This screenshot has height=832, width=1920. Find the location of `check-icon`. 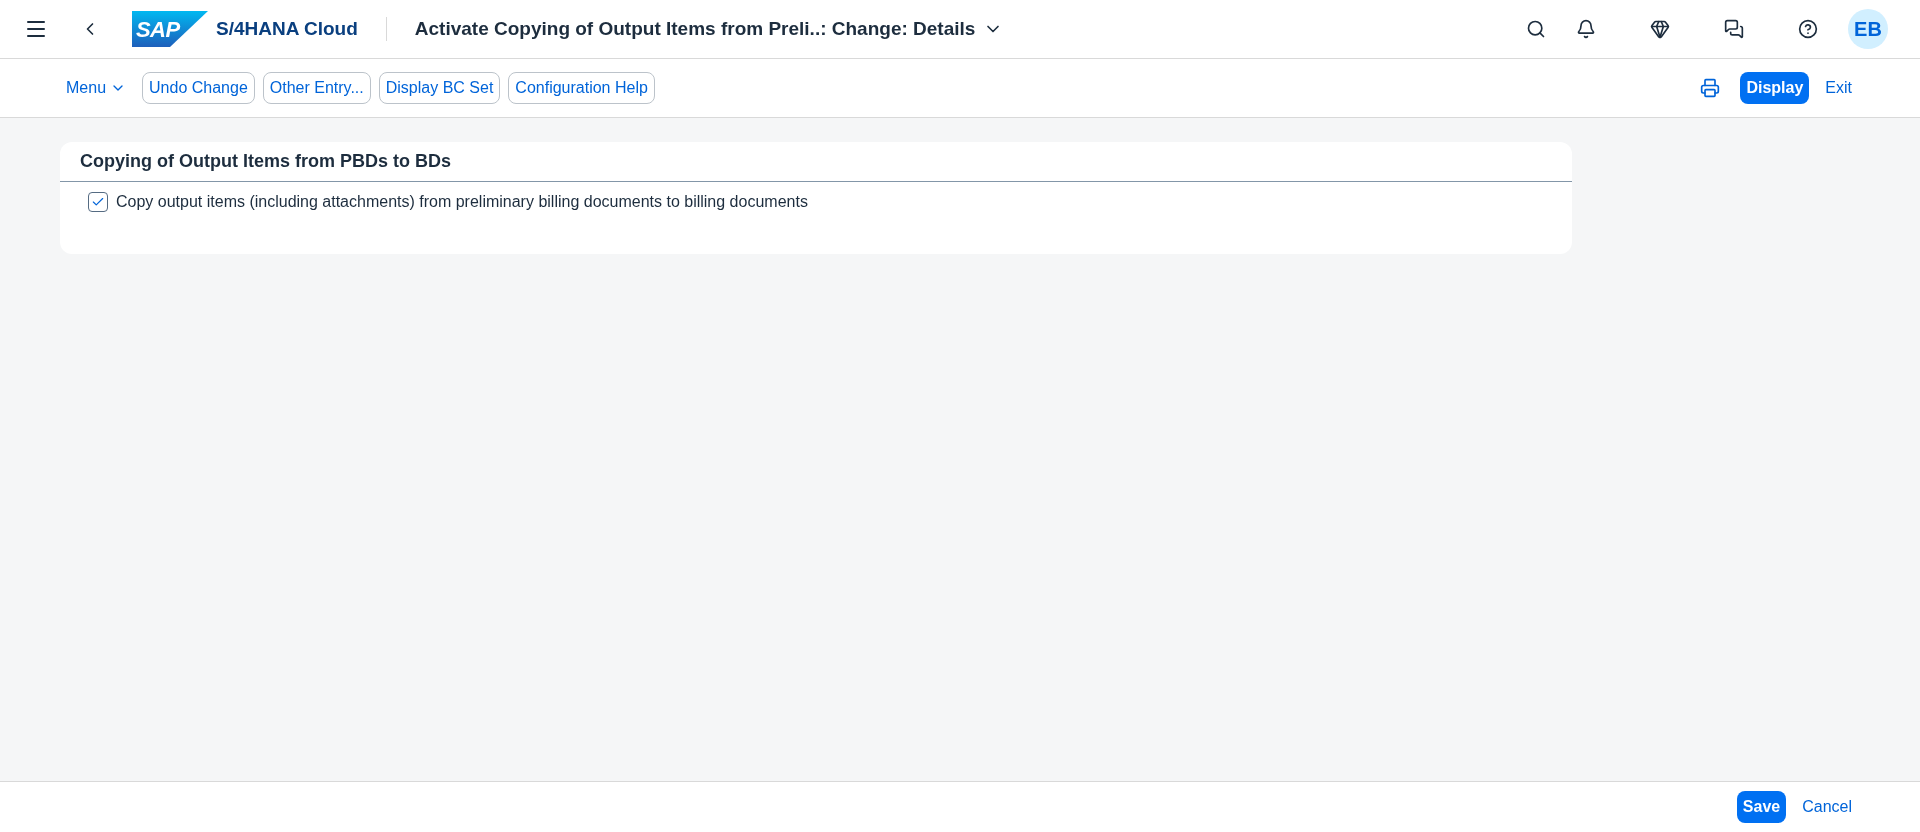

check-icon is located at coordinates (98, 202).